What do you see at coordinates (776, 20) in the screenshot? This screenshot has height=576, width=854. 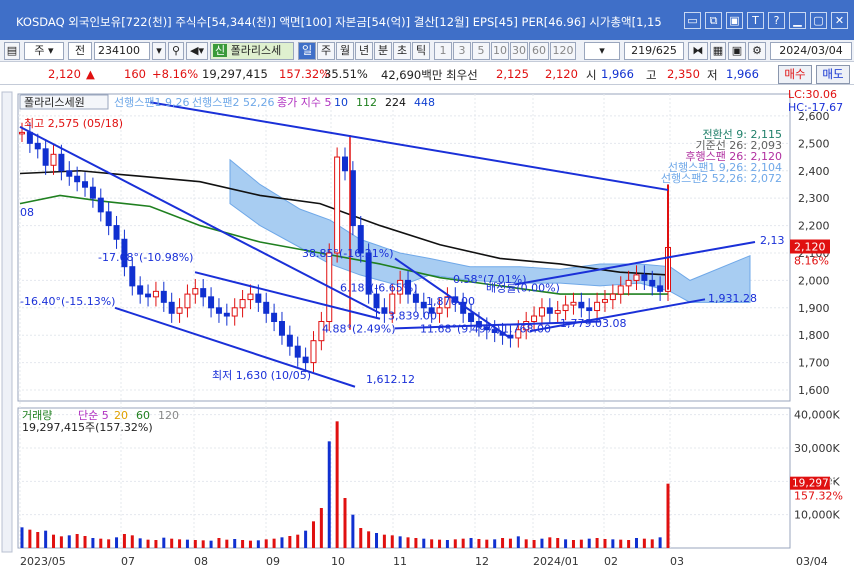 I see `help-icon: ?` at bounding box center [776, 20].